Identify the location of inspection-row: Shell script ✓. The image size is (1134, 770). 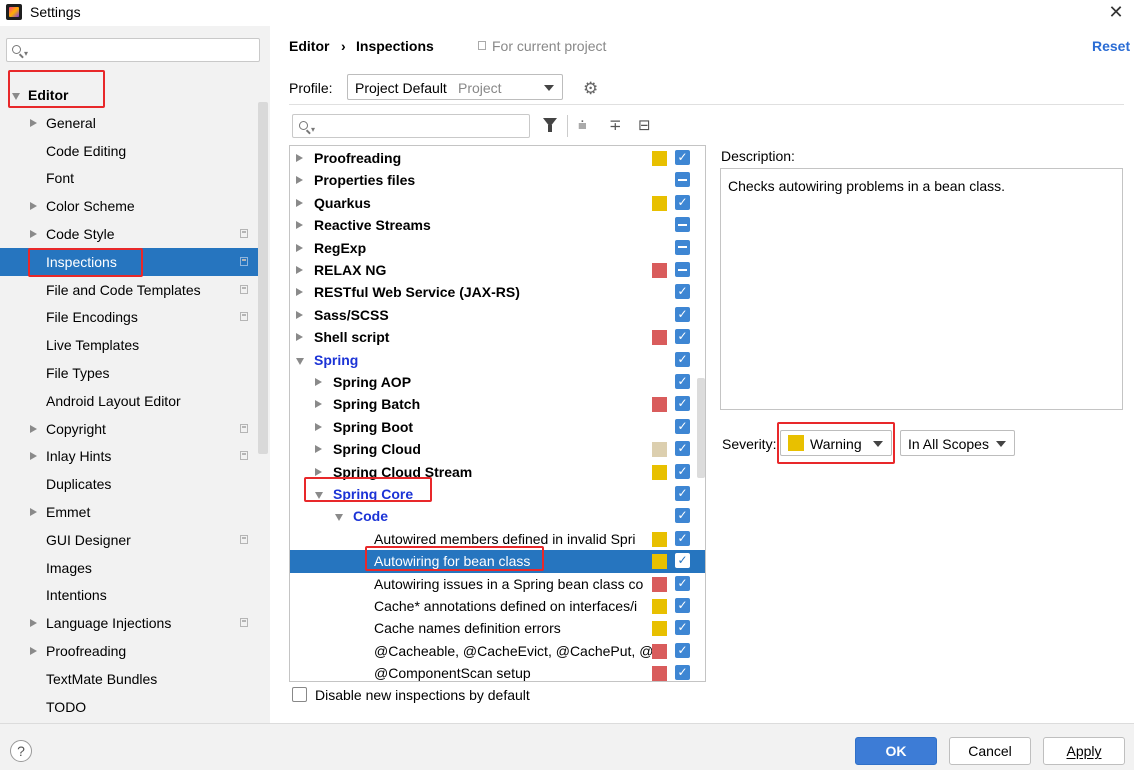
(497, 337).